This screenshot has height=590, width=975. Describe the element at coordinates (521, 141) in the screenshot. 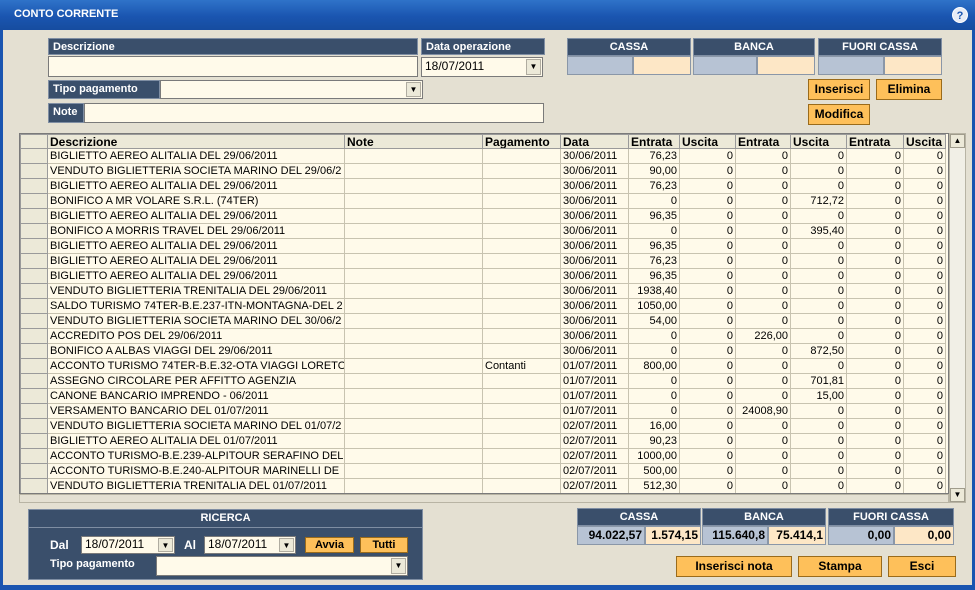

I see `column-header: Pagamento` at that location.